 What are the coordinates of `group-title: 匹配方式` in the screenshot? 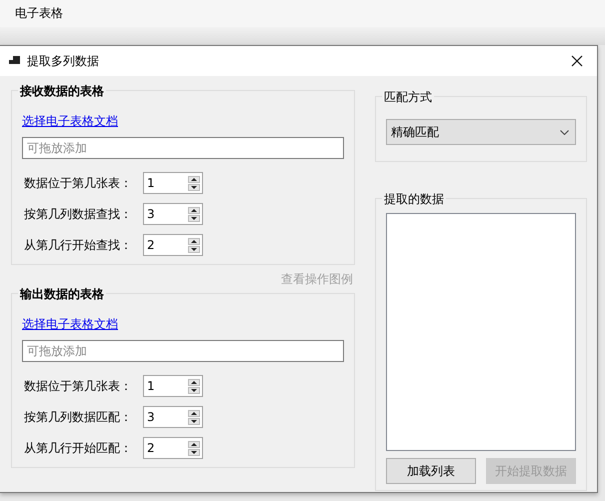 It's located at (408, 97).